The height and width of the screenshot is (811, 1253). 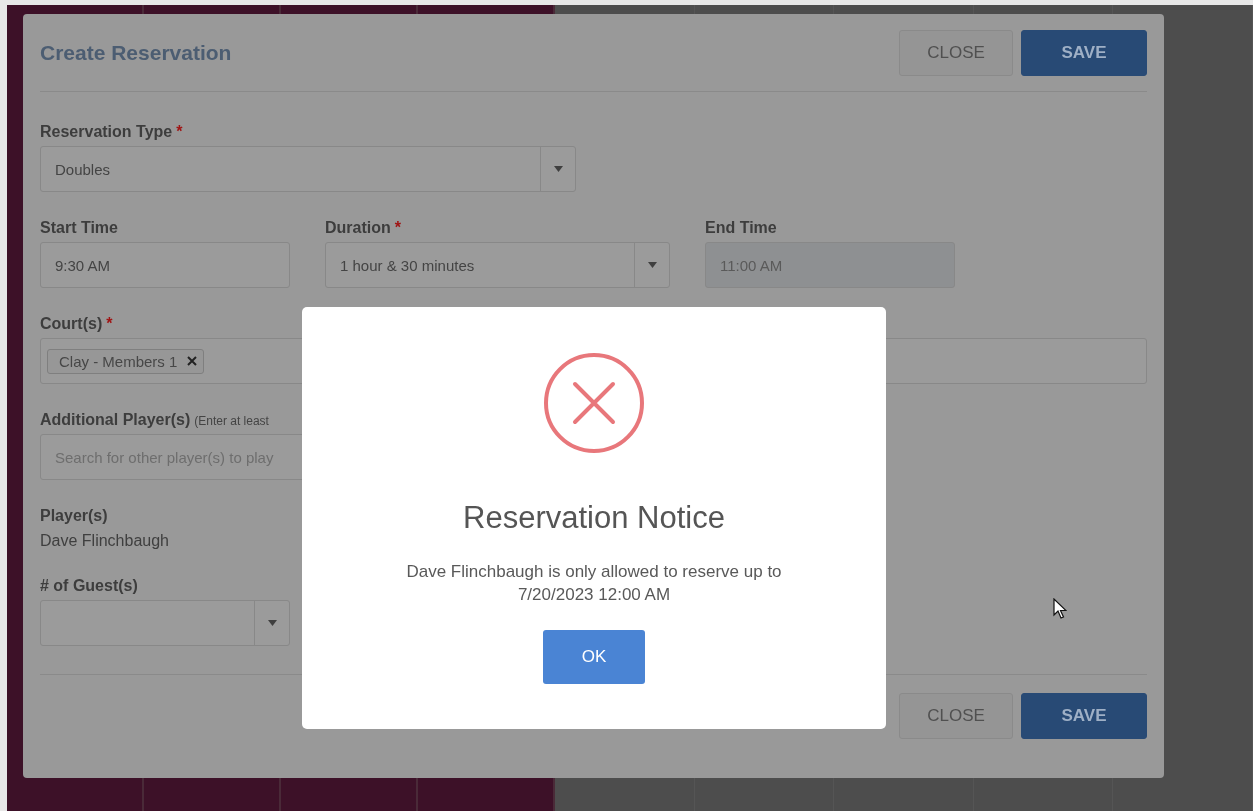 What do you see at coordinates (71, 324) in the screenshot?
I see `field-label: Court(s)` at bounding box center [71, 324].